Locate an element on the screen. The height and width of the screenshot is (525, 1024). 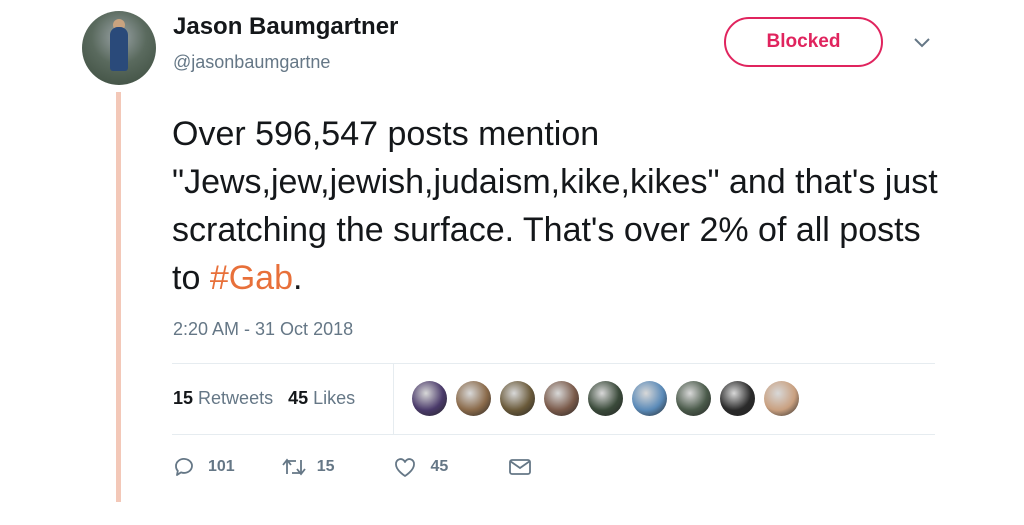
tweet-timestamp: 2:20 AM - 31 Oct 2018 is located at coordinates (263, 329).